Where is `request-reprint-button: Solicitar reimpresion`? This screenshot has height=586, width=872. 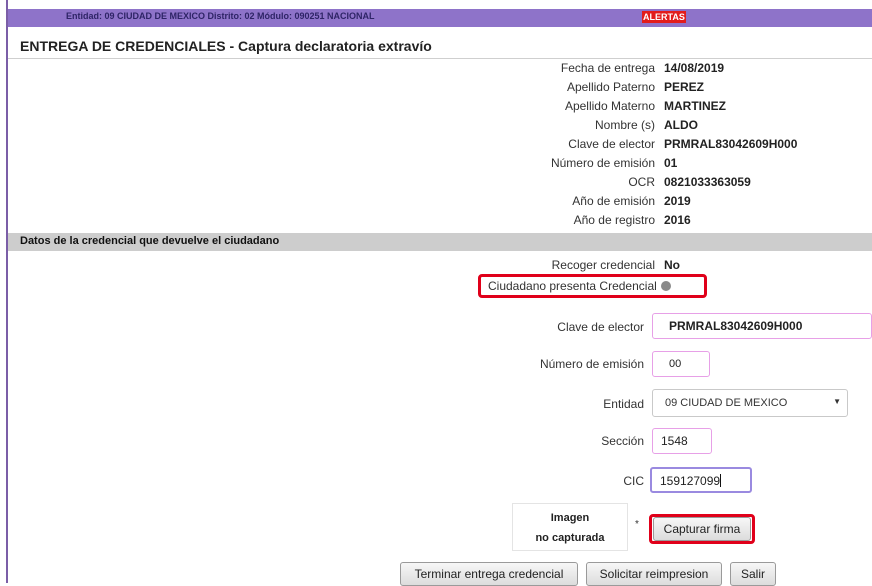
request-reprint-button: Solicitar reimpresion is located at coordinates (654, 574).